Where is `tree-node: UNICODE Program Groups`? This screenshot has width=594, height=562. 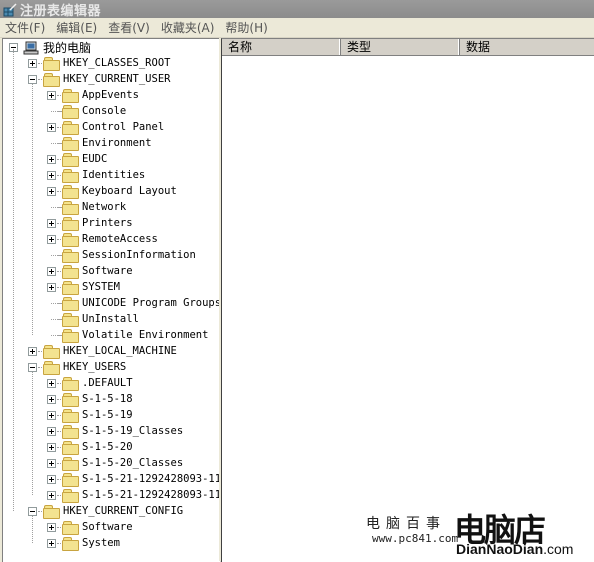 tree-node: UNICODE Program Groups is located at coordinates (133, 303).